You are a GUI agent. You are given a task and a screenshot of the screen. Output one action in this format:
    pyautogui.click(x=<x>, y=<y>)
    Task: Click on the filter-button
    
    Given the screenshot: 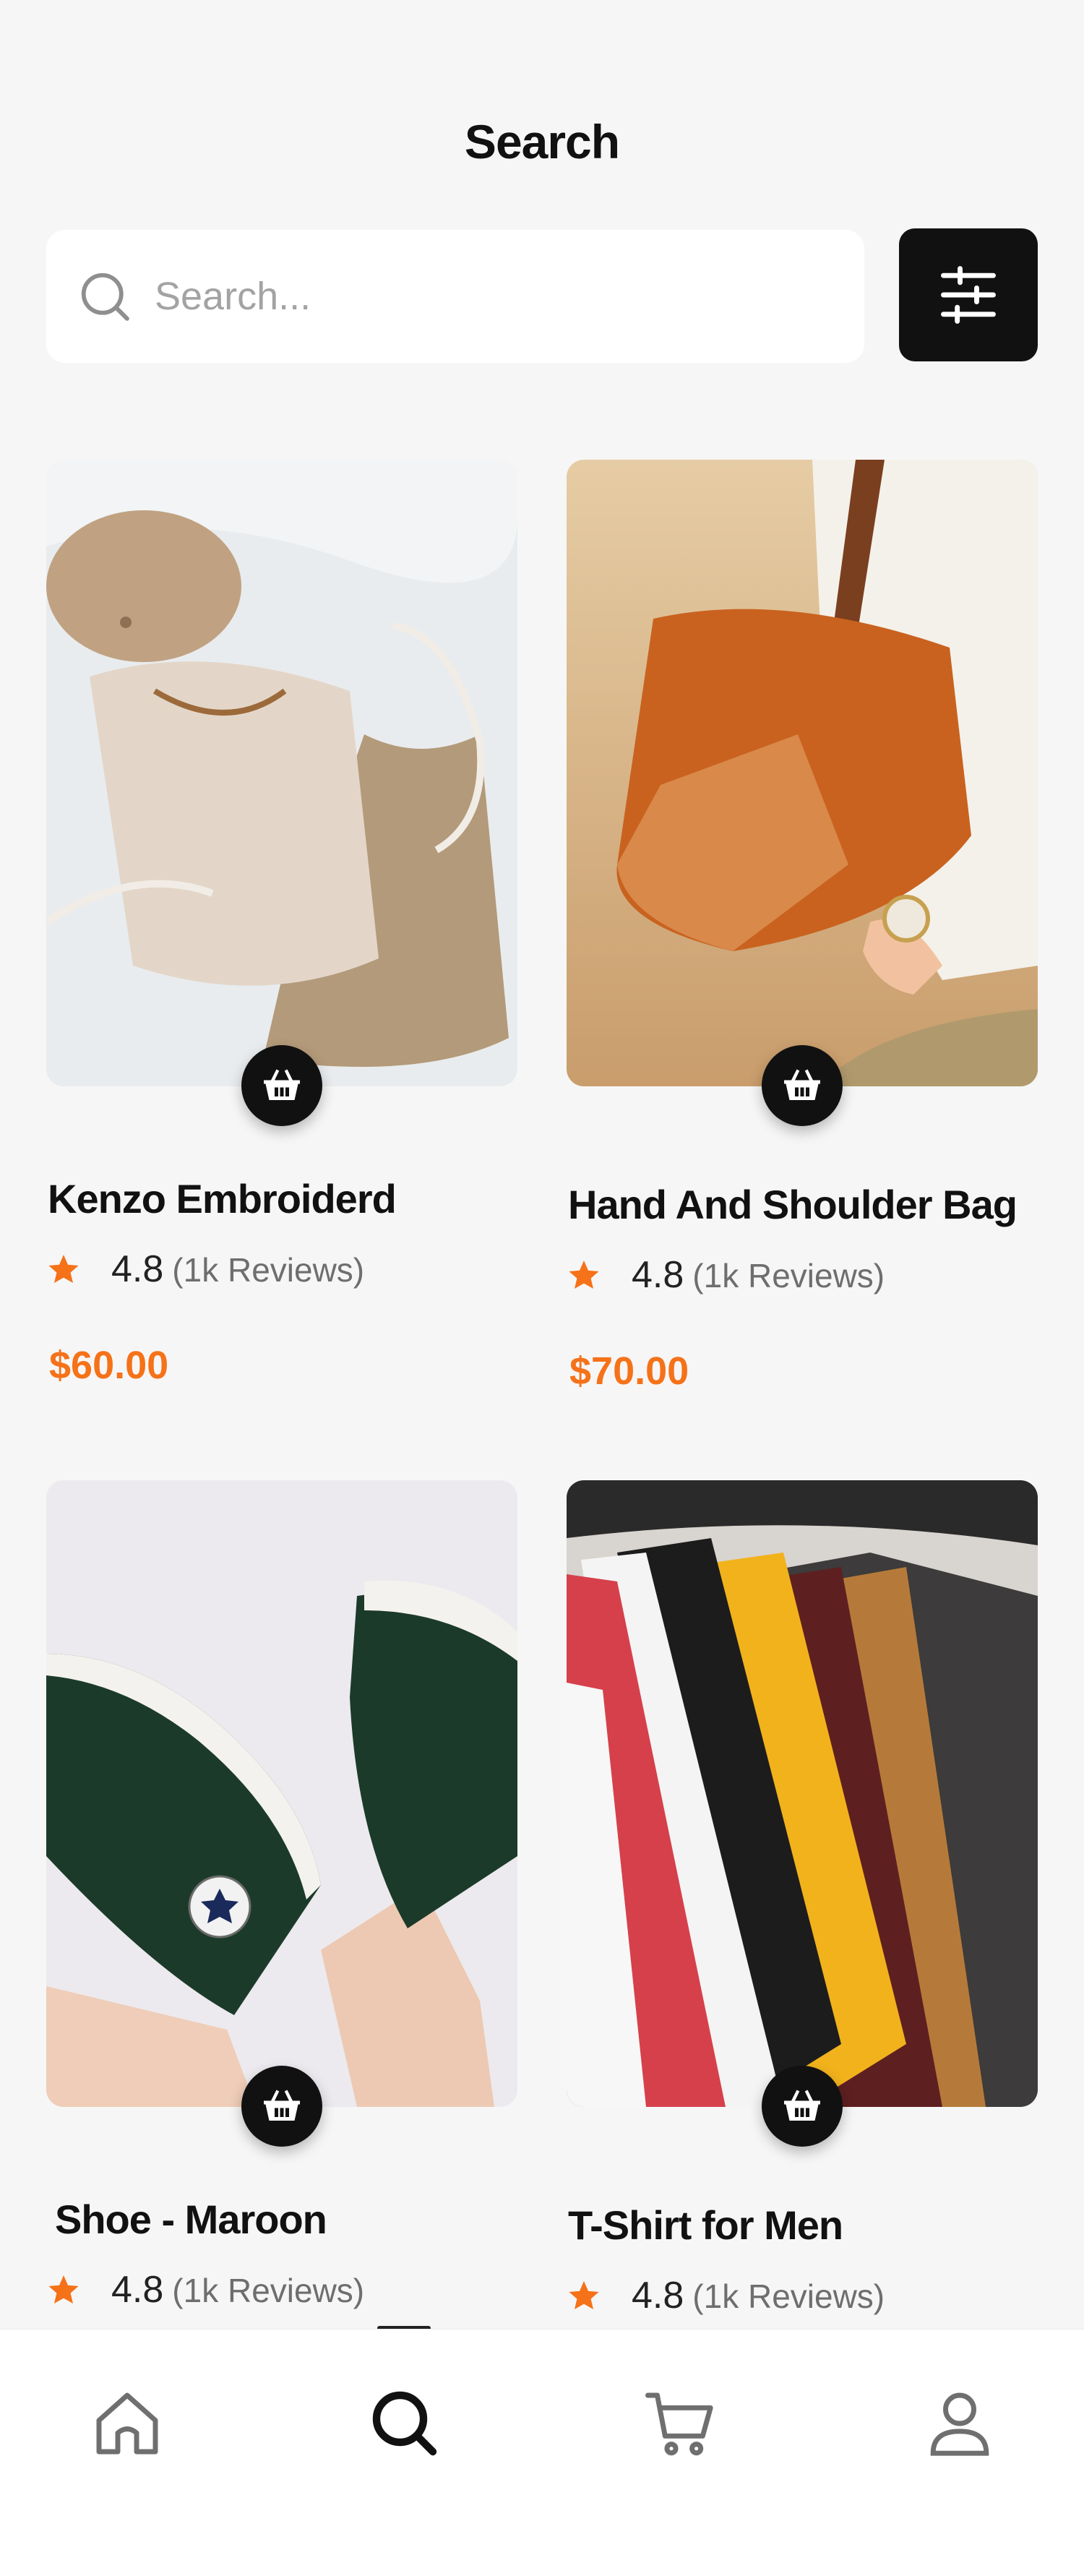 What is the action you would take?
    pyautogui.click(x=968, y=294)
    